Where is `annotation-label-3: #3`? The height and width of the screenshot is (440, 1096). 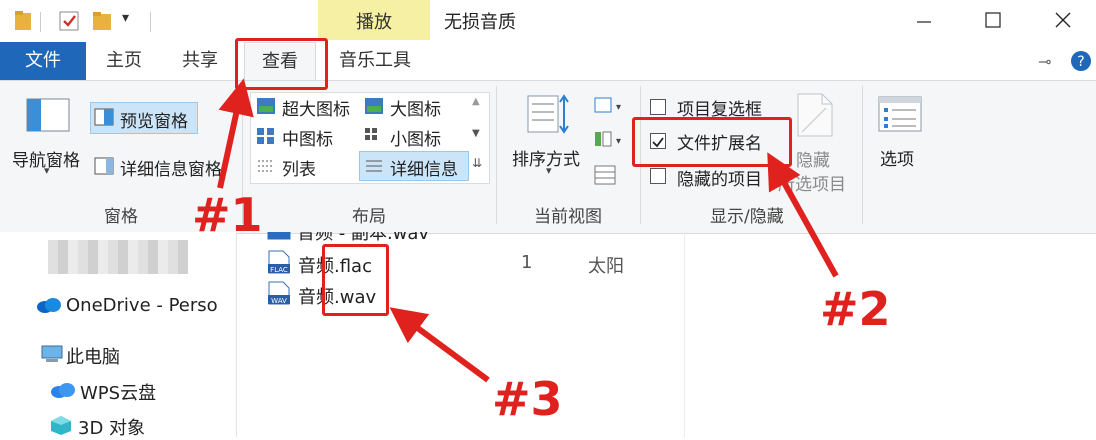
annotation-label-3: #3 is located at coordinates (527, 399).